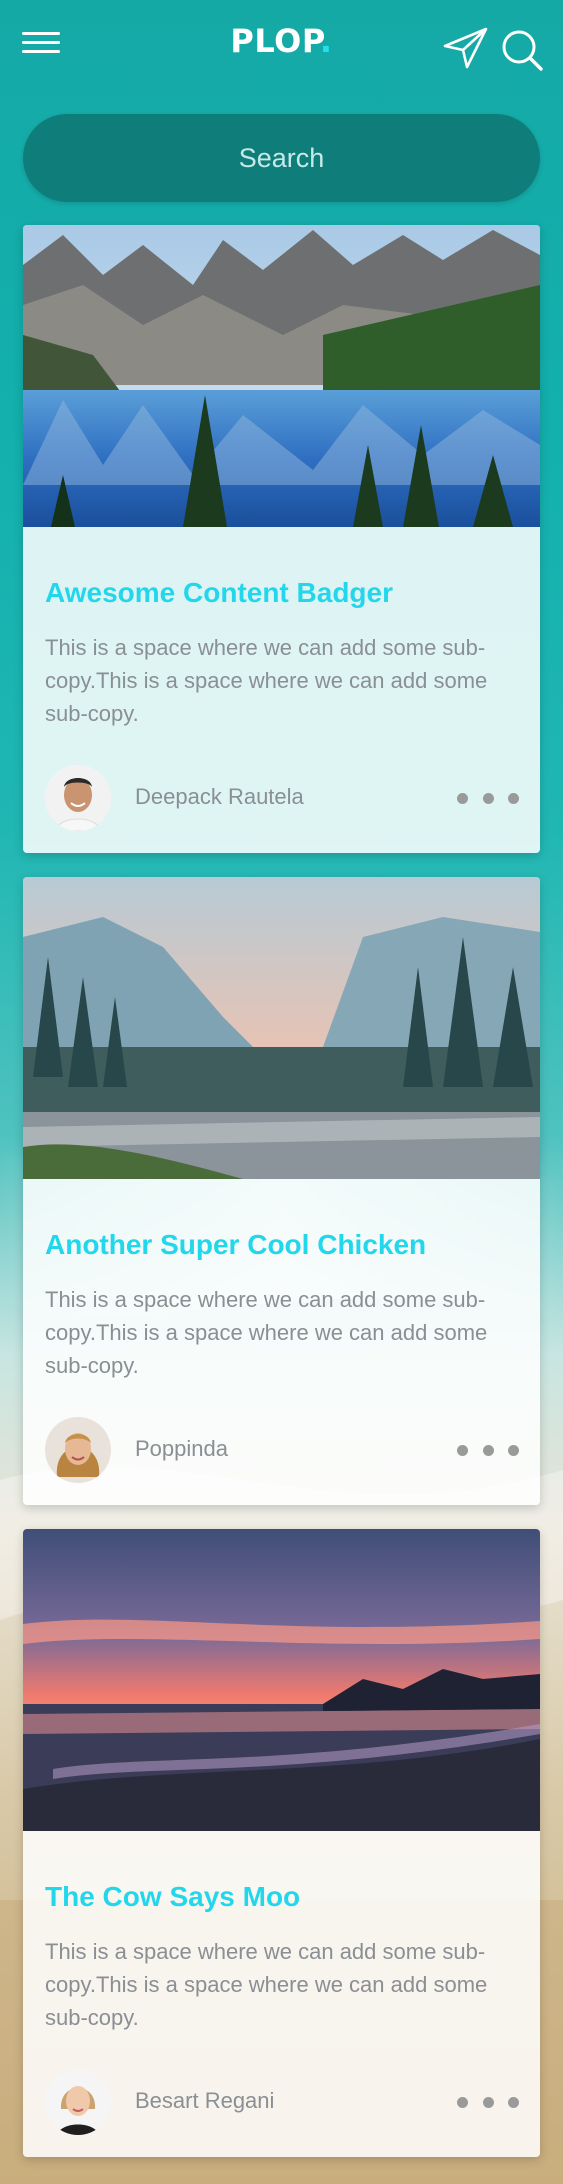  Describe the element at coordinates (235, 1245) in the screenshot. I see `card-title: Another Super Cool Chicken` at that location.